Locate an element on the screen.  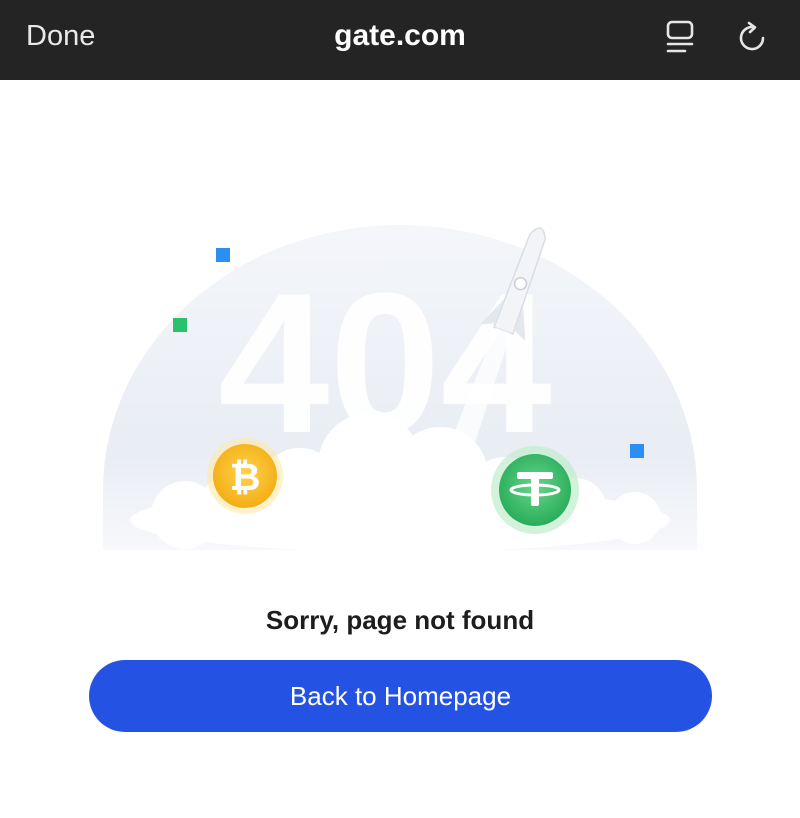
decor-square-green is located at coordinates (180, 325).